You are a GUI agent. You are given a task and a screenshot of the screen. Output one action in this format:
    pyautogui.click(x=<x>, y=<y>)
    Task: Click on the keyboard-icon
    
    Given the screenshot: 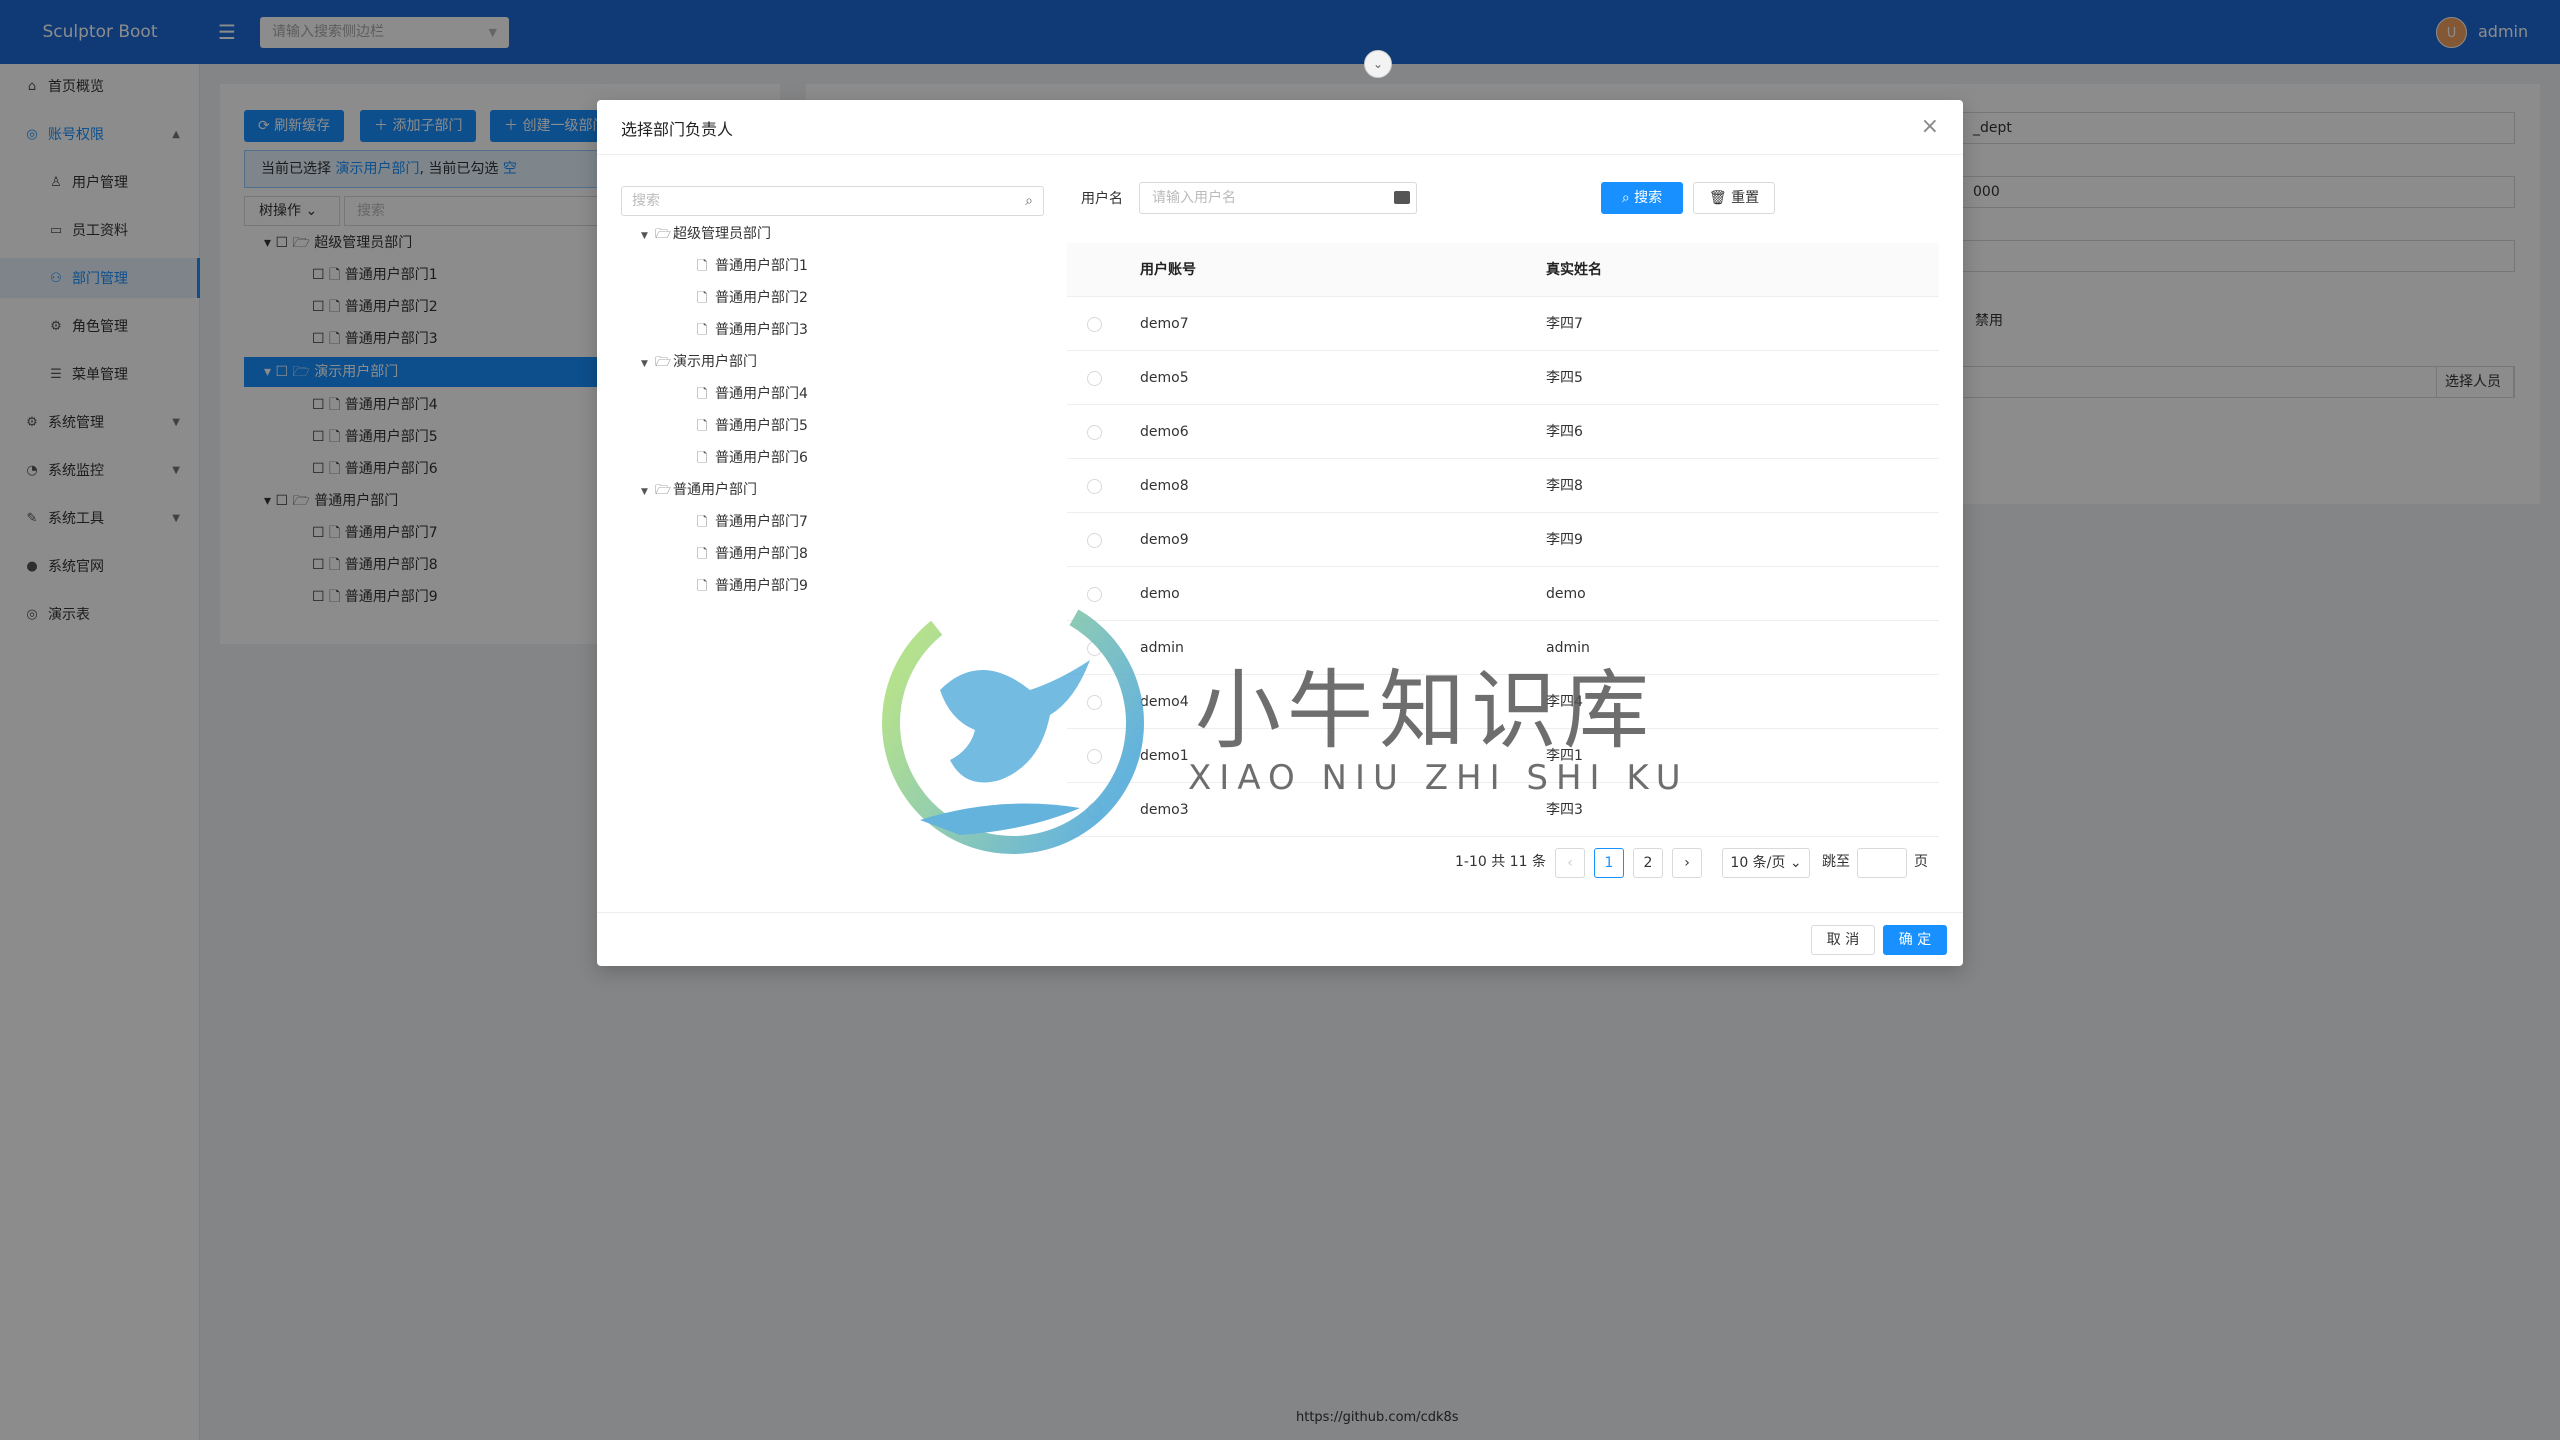 What is the action you would take?
    pyautogui.click(x=1402, y=197)
    